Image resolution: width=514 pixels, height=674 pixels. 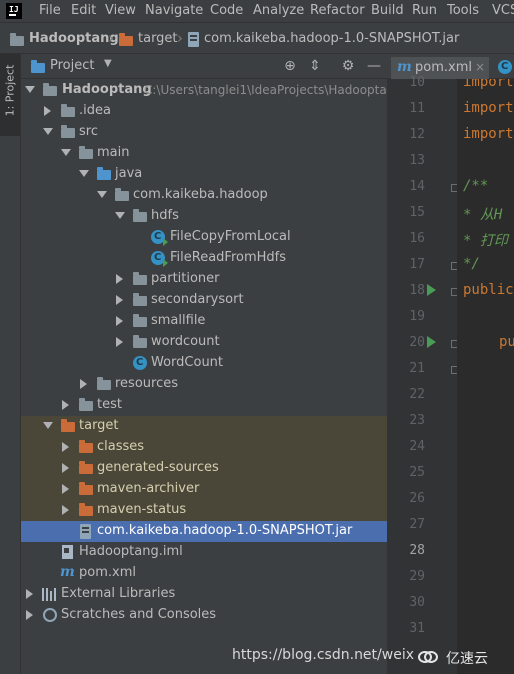 What do you see at coordinates (50, 10) in the screenshot?
I see `menu-file: File` at bounding box center [50, 10].